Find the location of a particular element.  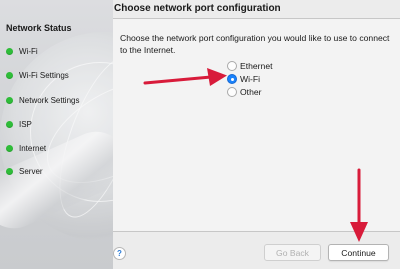

radio-option-other: Other is located at coordinates (244, 92).